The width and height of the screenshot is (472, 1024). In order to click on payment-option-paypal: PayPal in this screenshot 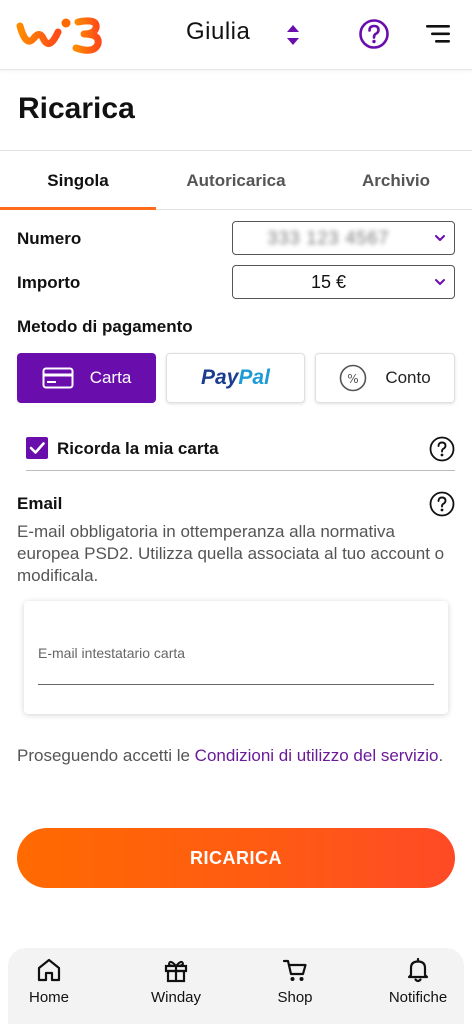, I will do `click(235, 378)`.